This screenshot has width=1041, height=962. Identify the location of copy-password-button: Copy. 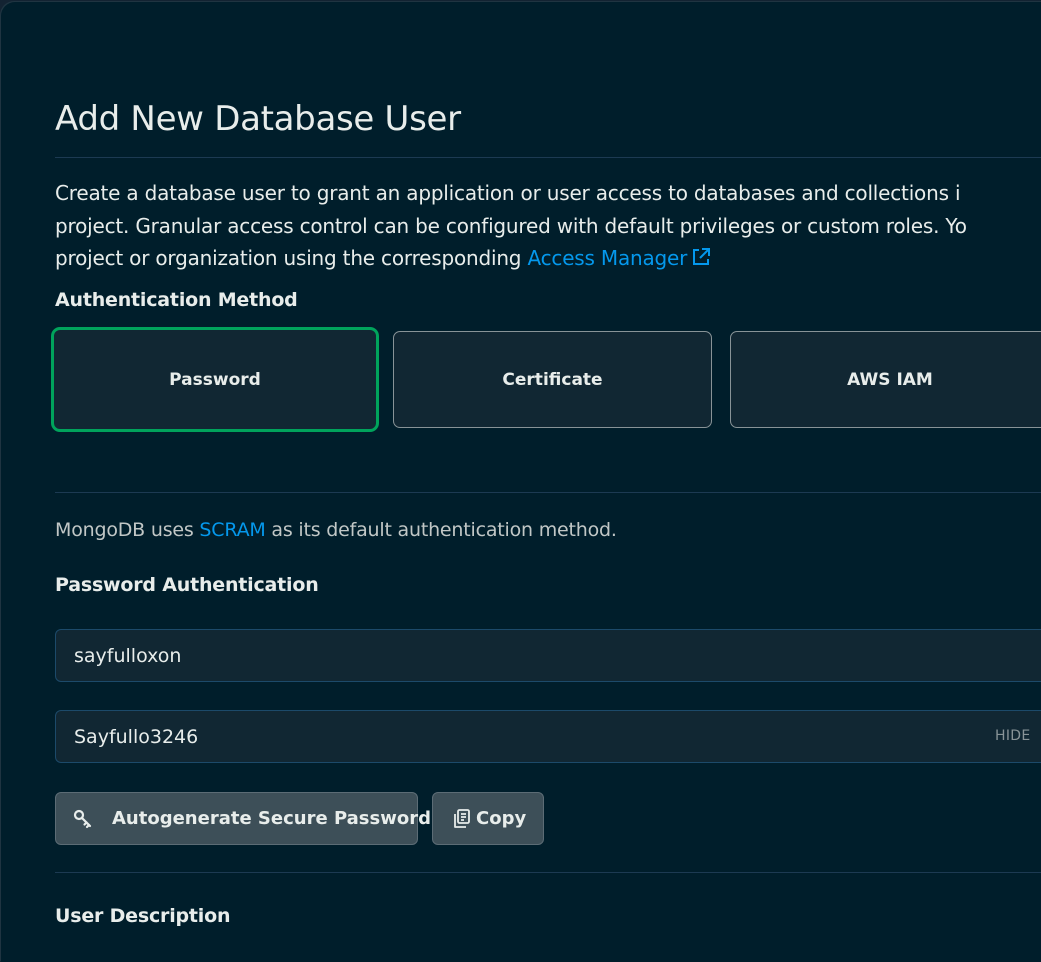
(488, 818).